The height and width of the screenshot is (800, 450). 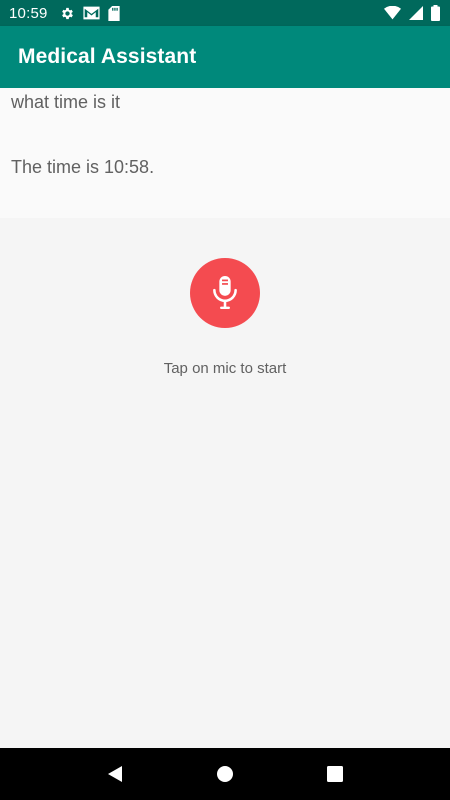 What do you see at coordinates (91, 13) in the screenshot?
I see `gmail-icon` at bounding box center [91, 13].